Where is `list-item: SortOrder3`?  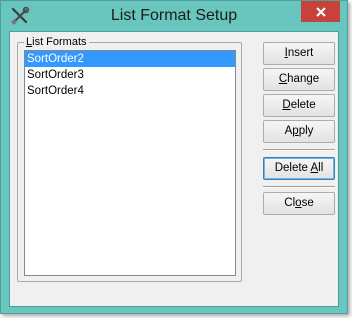
list-item: SortOrder3 is located at coordinates (130, 75).